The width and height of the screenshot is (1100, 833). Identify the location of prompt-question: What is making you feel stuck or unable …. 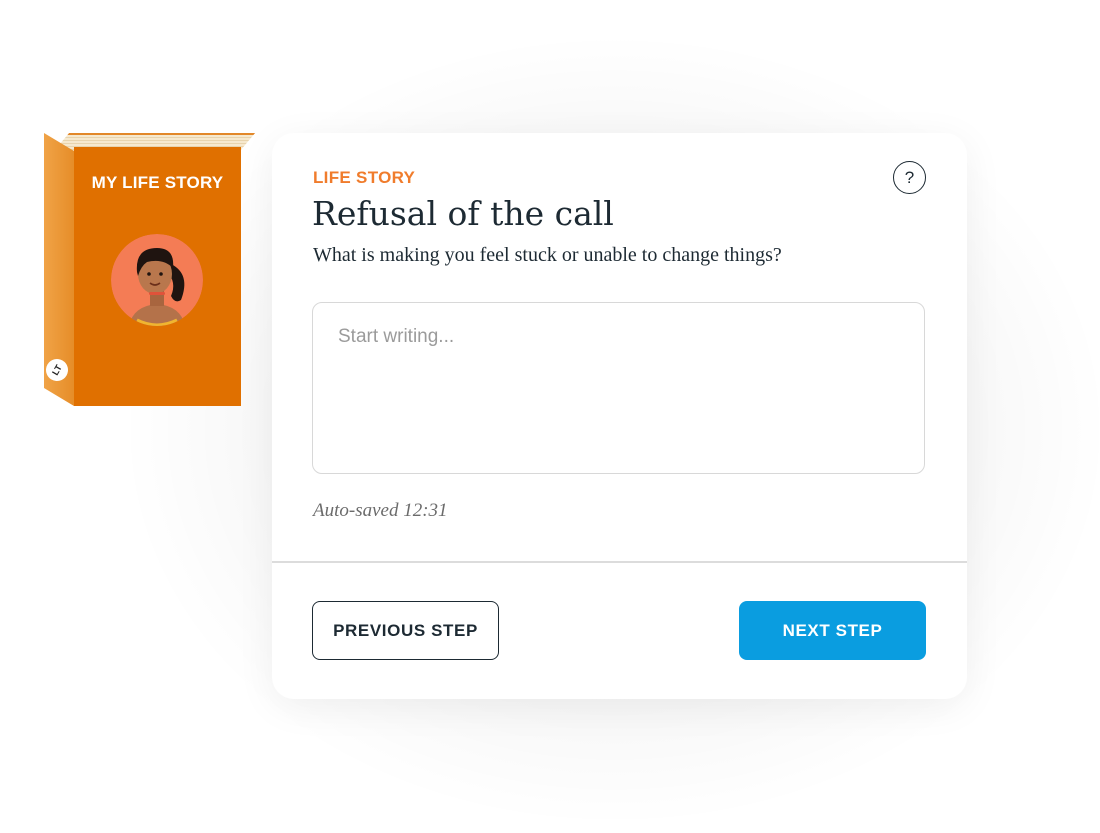
(547, 255).